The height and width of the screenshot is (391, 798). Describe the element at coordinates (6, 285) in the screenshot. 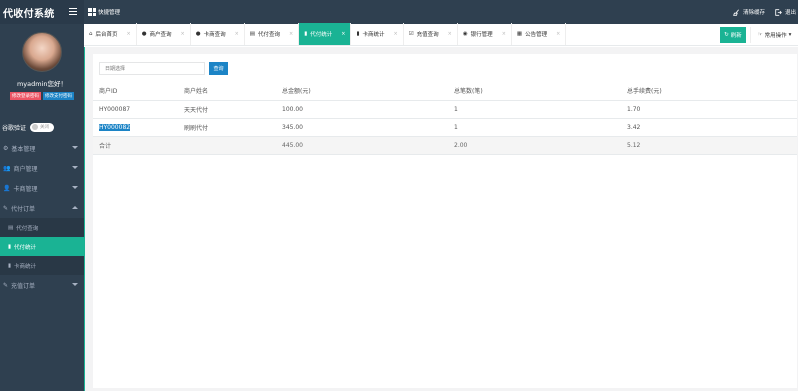

I see `edit-icon: ✎` at that location.